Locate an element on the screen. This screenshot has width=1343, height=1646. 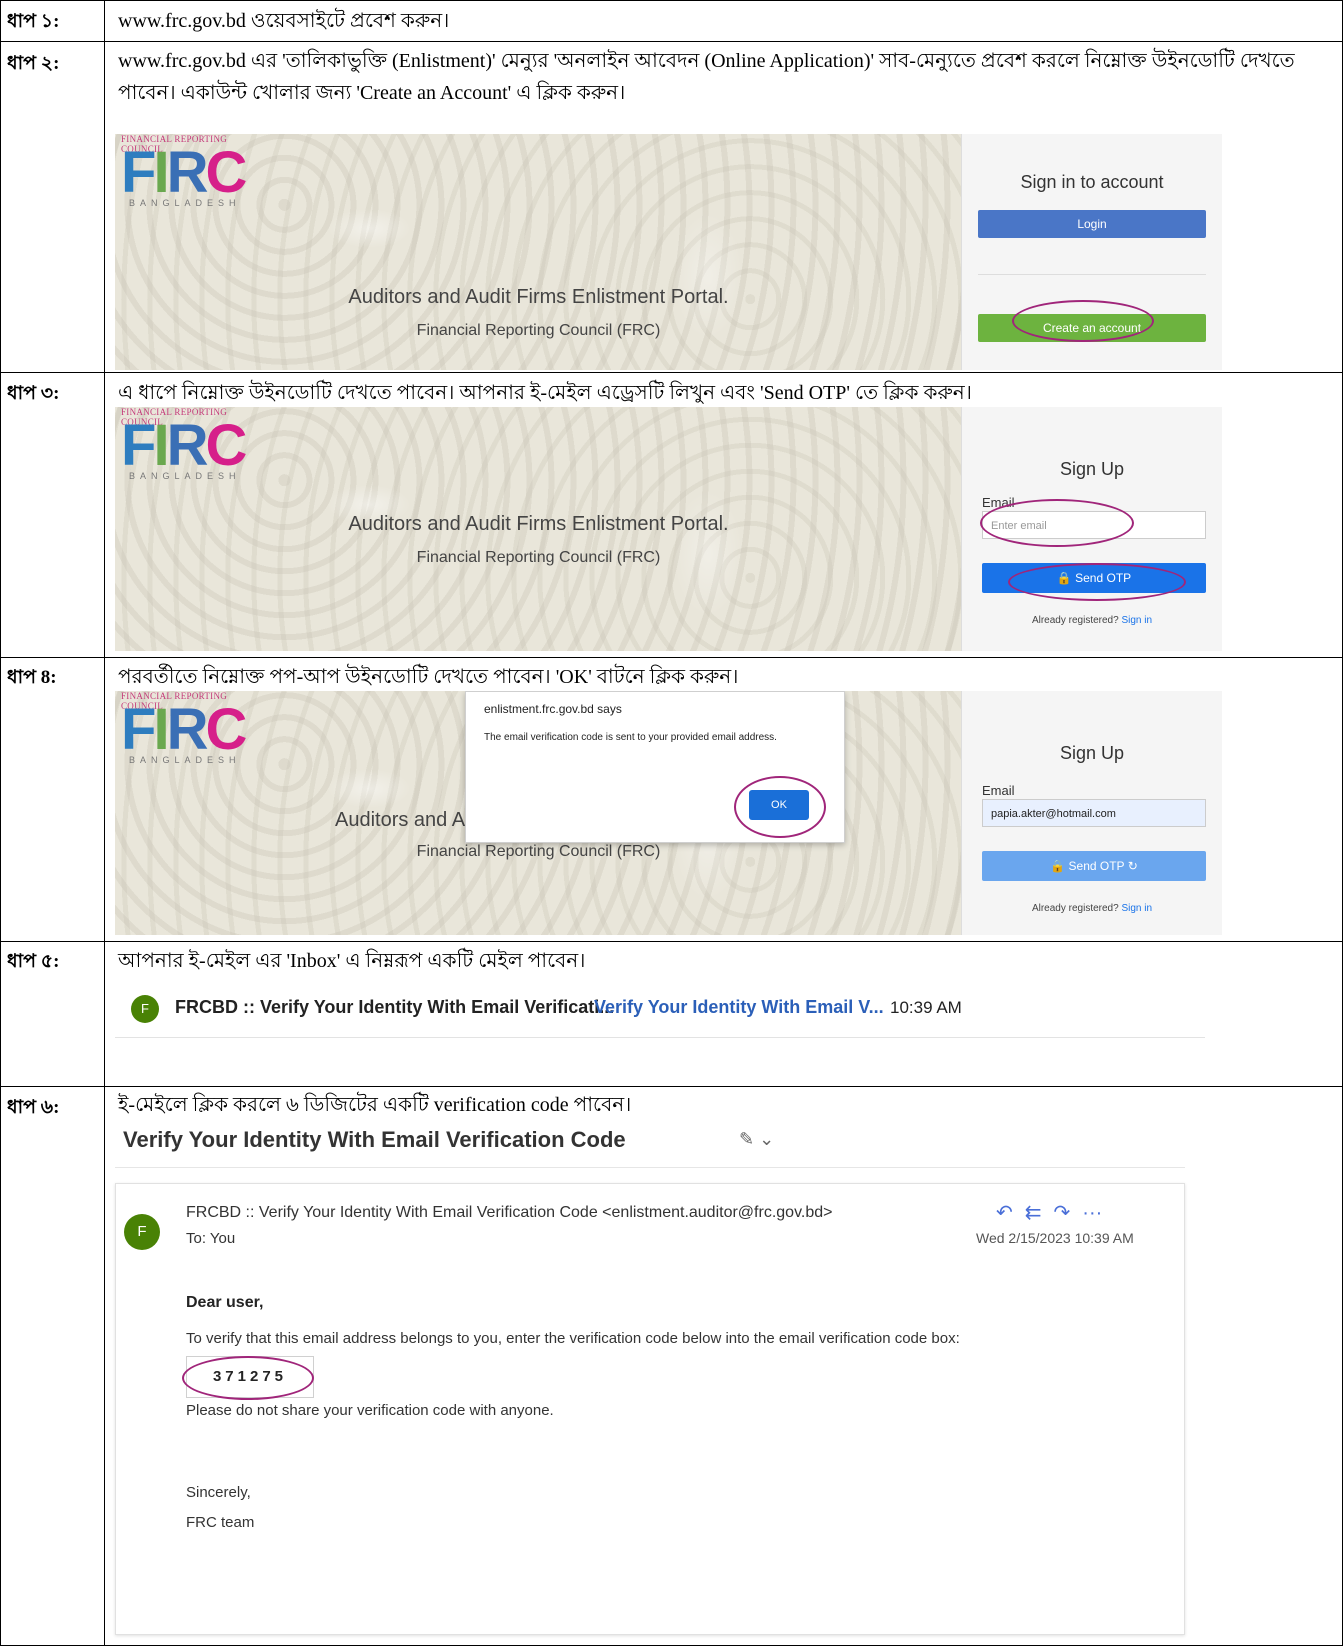
lock-icon: 🔒 is located at coordinates (1058, 866).